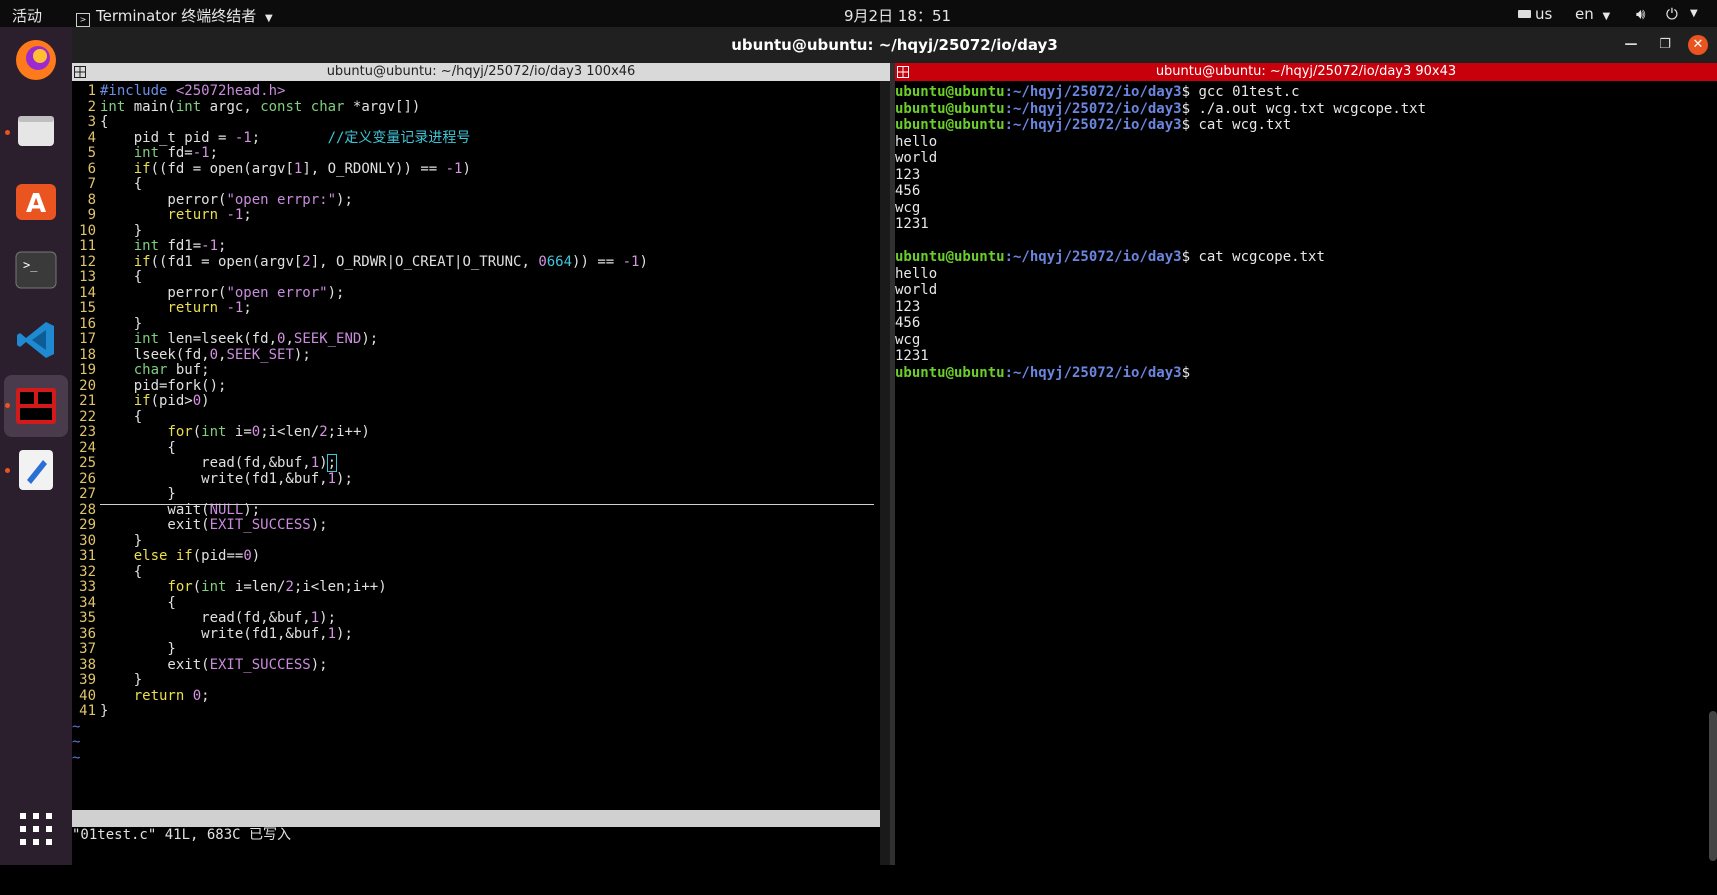  Describe the element at coordinates (191, 355) in the screenshot. I see `code-line: 18 lseek(fd,0,SEEK_SET);` at that location.